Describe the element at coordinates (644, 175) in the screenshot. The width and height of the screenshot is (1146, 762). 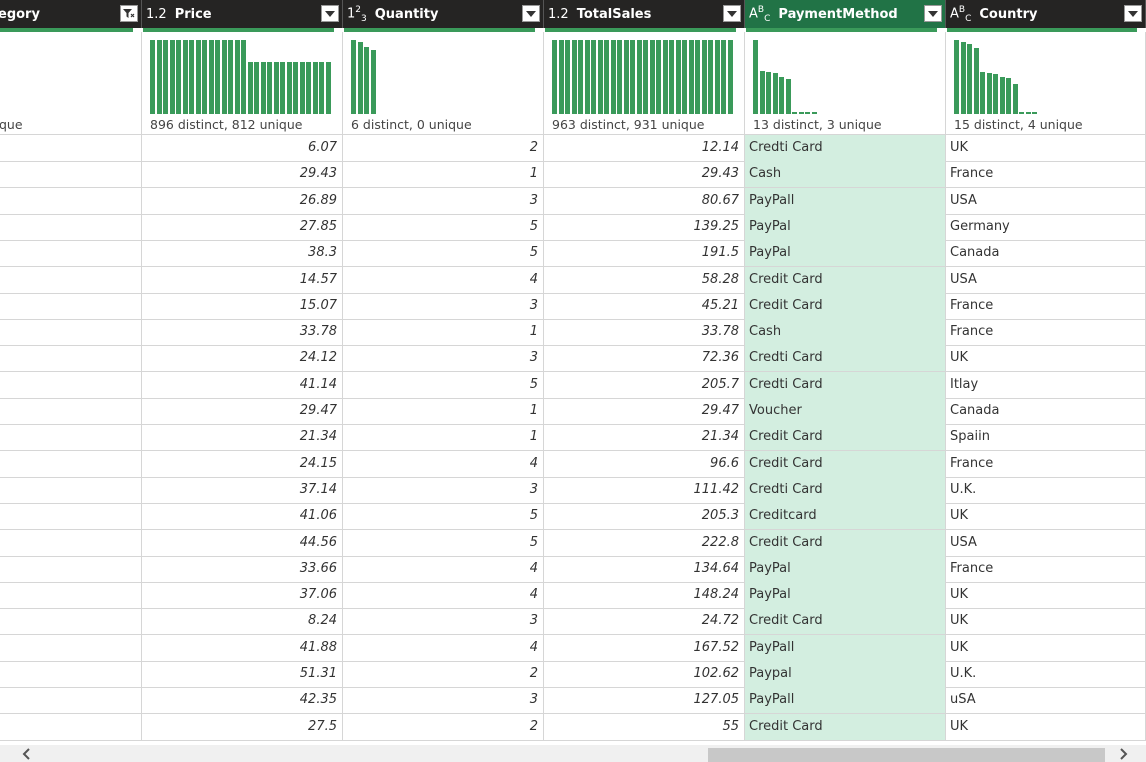
I see `cell-totalsales: 29.43` at that location.